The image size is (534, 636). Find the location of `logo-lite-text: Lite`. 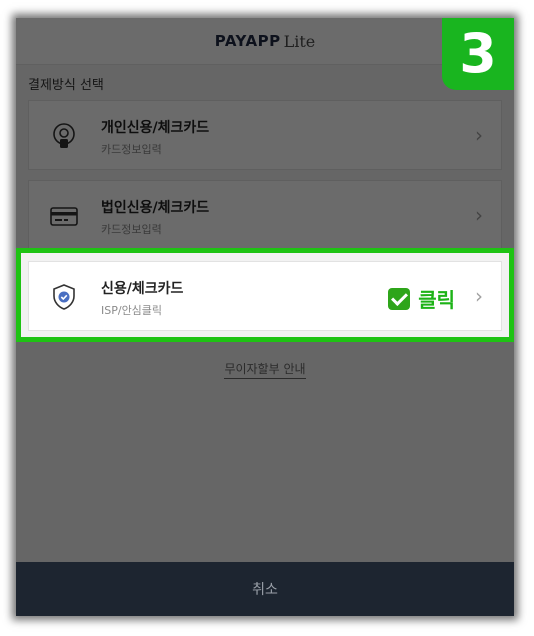

logo-lite-text: Lite is located at coordinates (299, 41).